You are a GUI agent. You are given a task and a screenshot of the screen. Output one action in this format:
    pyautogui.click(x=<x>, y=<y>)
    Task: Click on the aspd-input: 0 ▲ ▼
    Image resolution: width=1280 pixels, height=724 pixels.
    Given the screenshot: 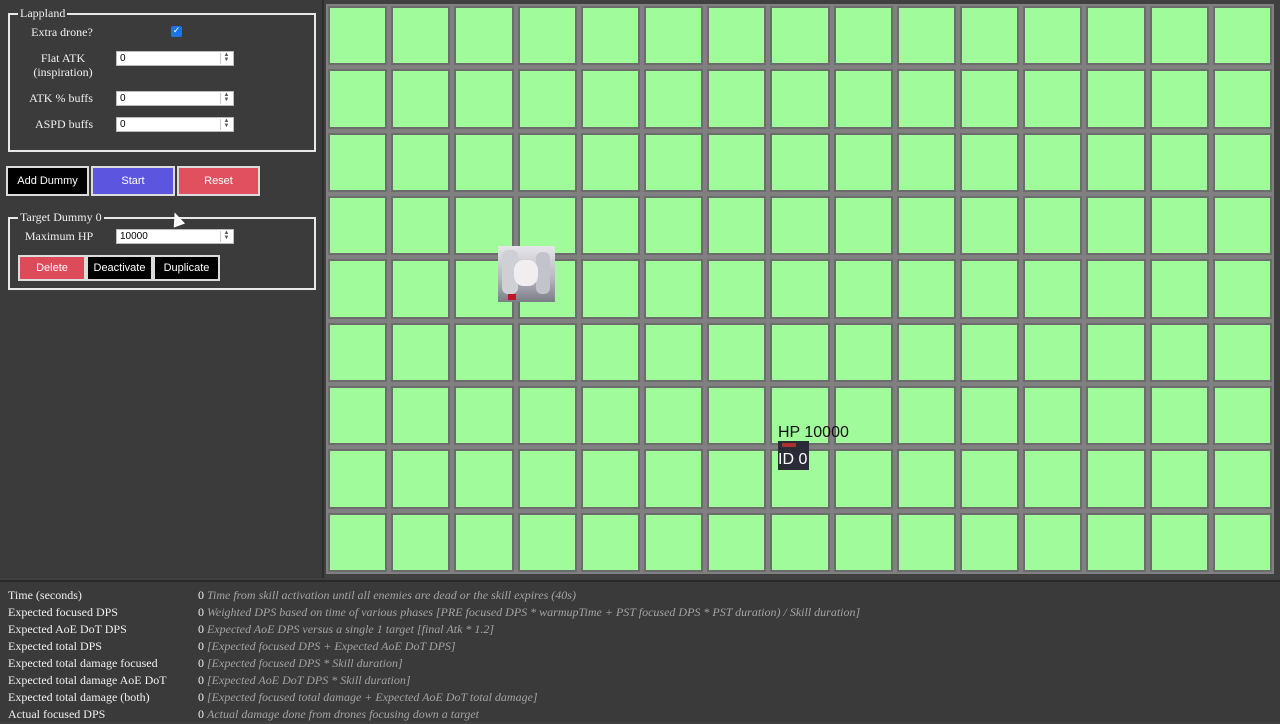 What is the action you would take?
    pyautogui.click(x=175, y=124)
    